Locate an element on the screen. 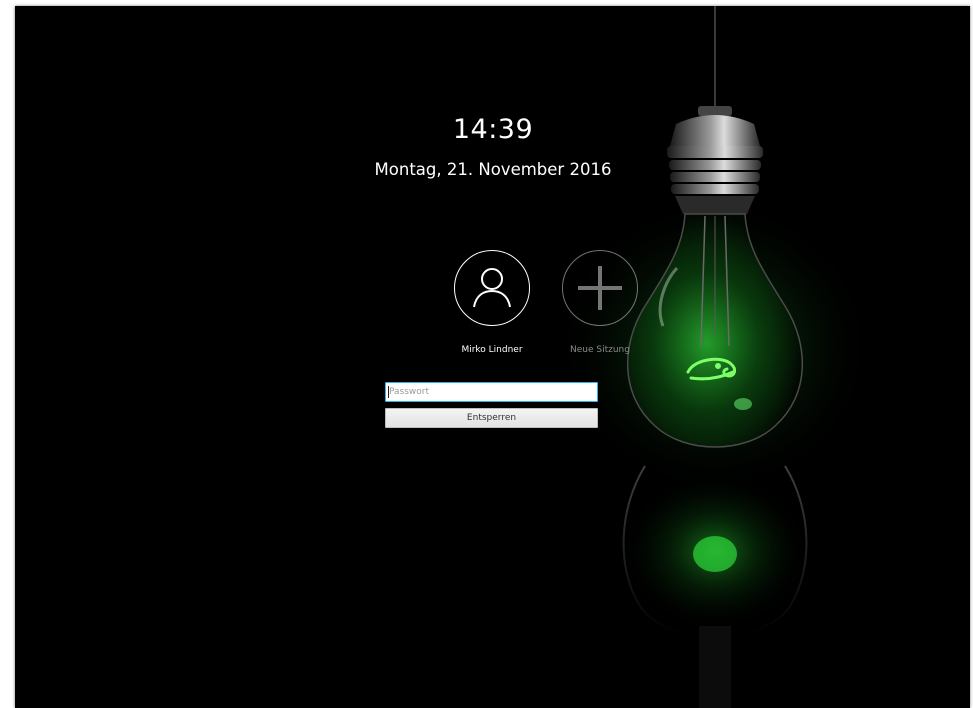 This screenshot has width=973, height=708. password-input is located at coordinates (491, 392).